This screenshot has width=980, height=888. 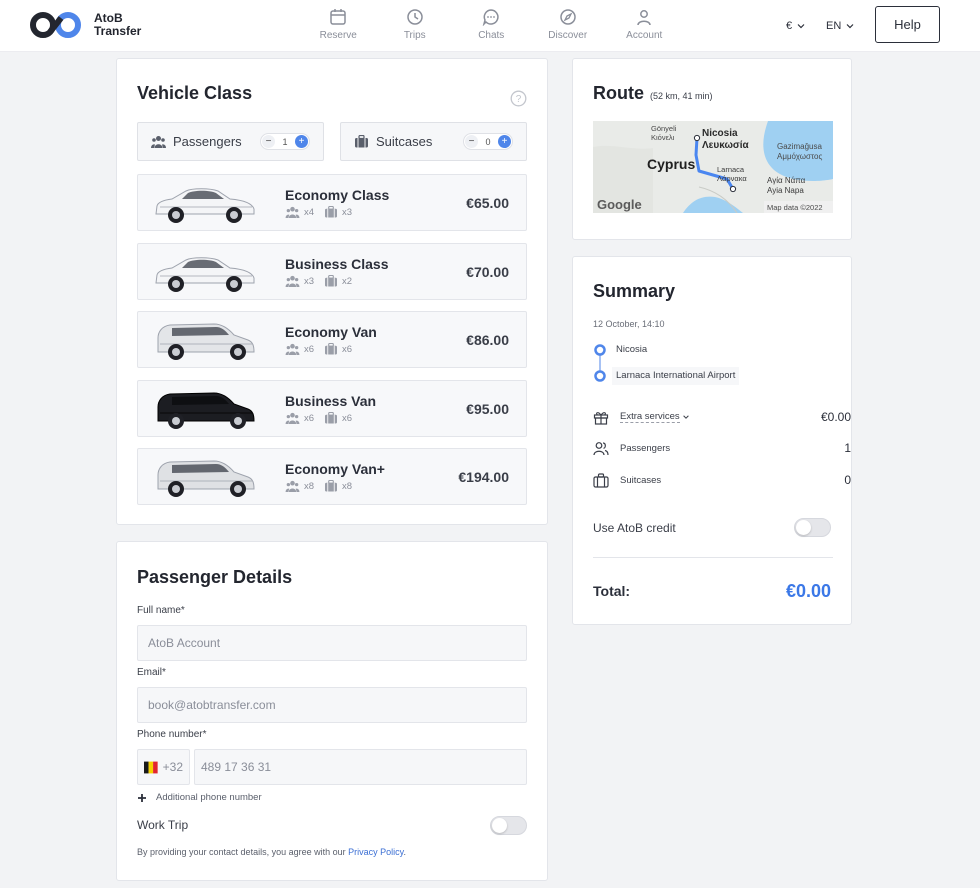 I want to click on vehicle-price: €86.00, so click(x=487, y=340).